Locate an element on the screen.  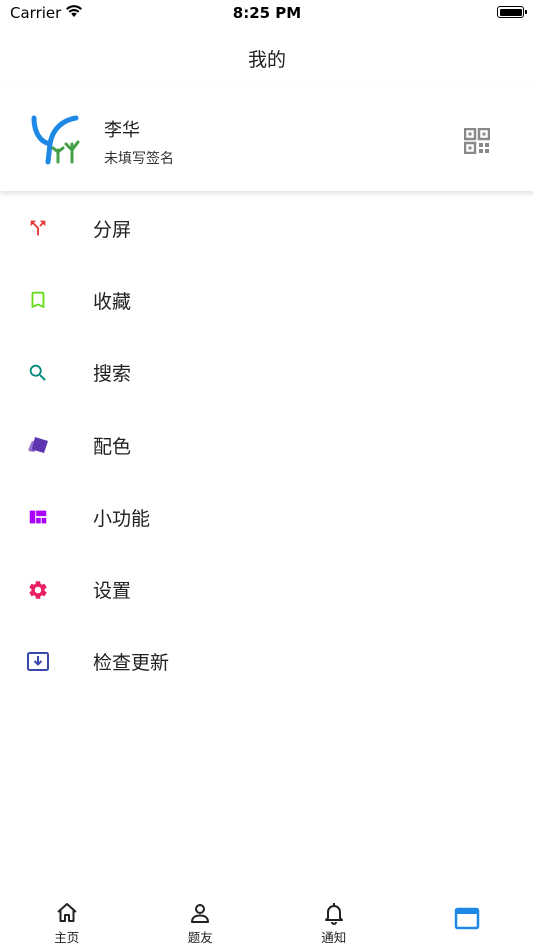
tab-bar: 主页 题友 通知 is located at coordinates (267, 920).